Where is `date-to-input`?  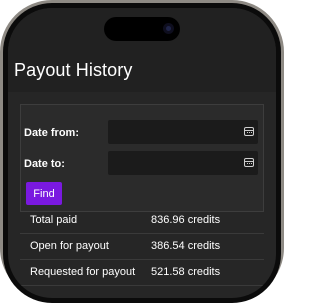
date-to-input is located at coordinates (183, 163).